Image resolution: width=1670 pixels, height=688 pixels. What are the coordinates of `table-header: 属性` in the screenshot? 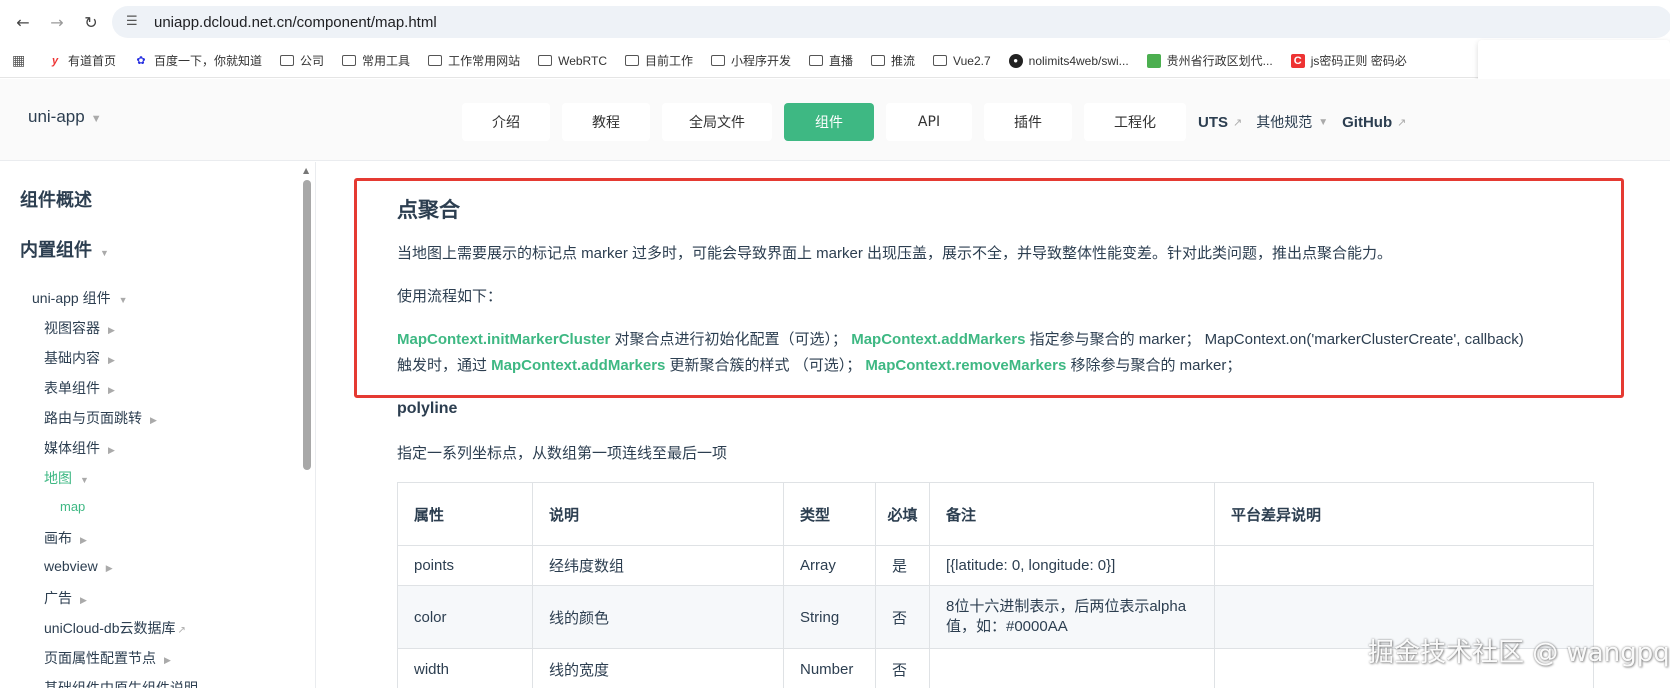 It's located at (465, 514).